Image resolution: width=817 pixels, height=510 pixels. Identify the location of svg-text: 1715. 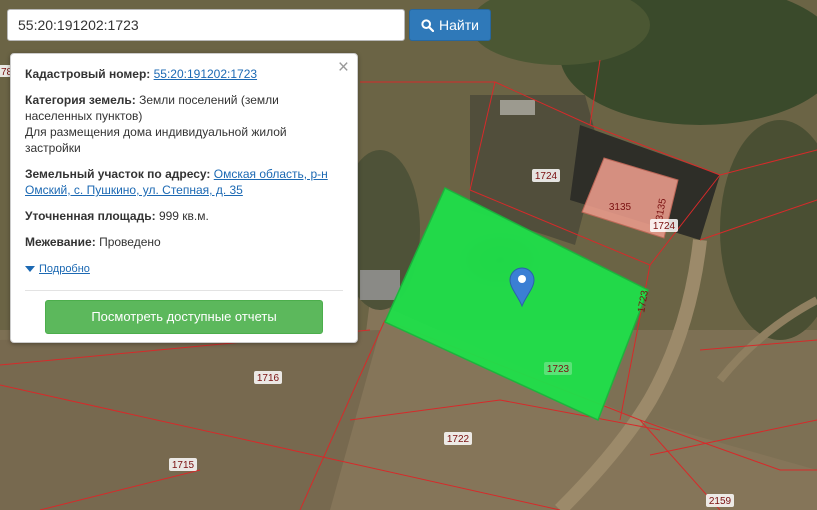
(183, 465).